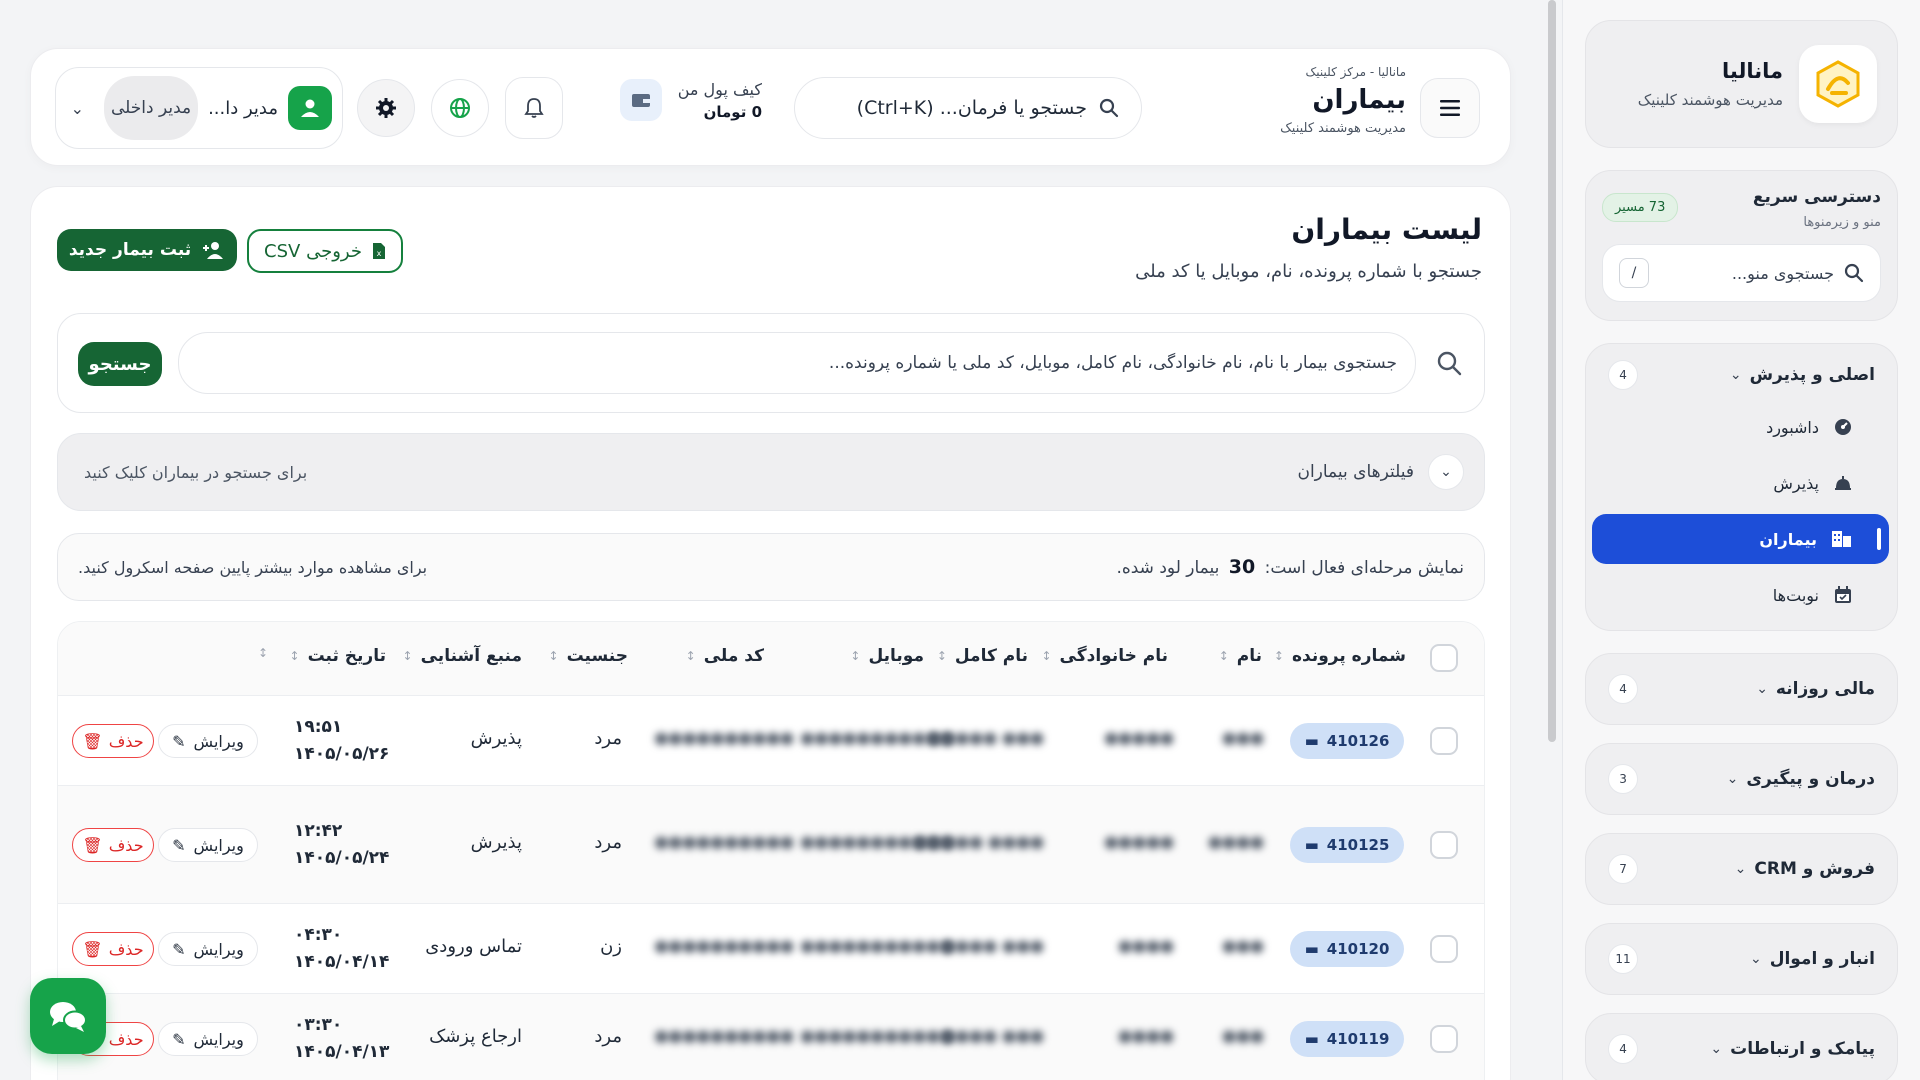 The height and width of the screenshot is (1080, 1920). I want to click on menu-search-input: جستجوی منو... /, so click(1741, 273).